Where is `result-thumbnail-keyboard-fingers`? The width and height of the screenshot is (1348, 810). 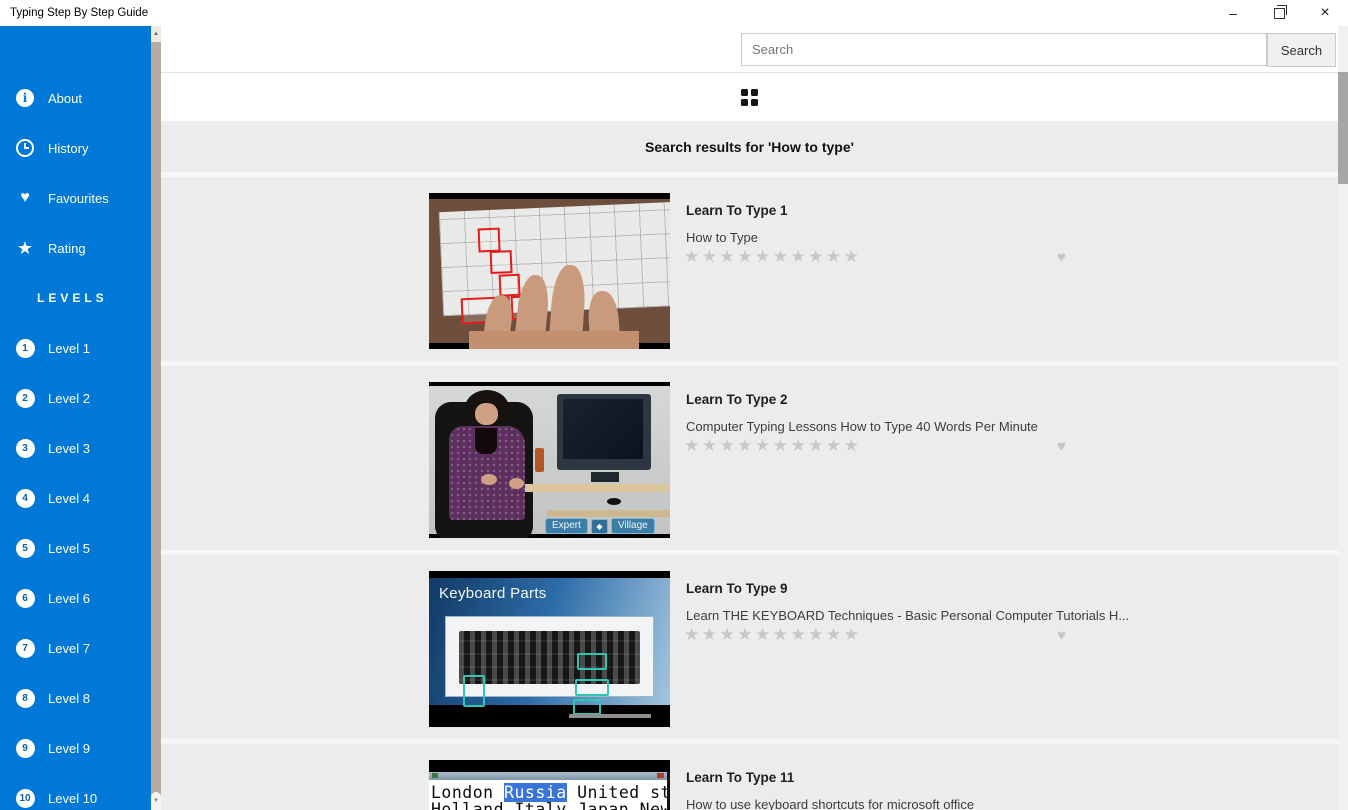
result-thumbnail-keyboard-fingers is located at coordinates (549, 271).